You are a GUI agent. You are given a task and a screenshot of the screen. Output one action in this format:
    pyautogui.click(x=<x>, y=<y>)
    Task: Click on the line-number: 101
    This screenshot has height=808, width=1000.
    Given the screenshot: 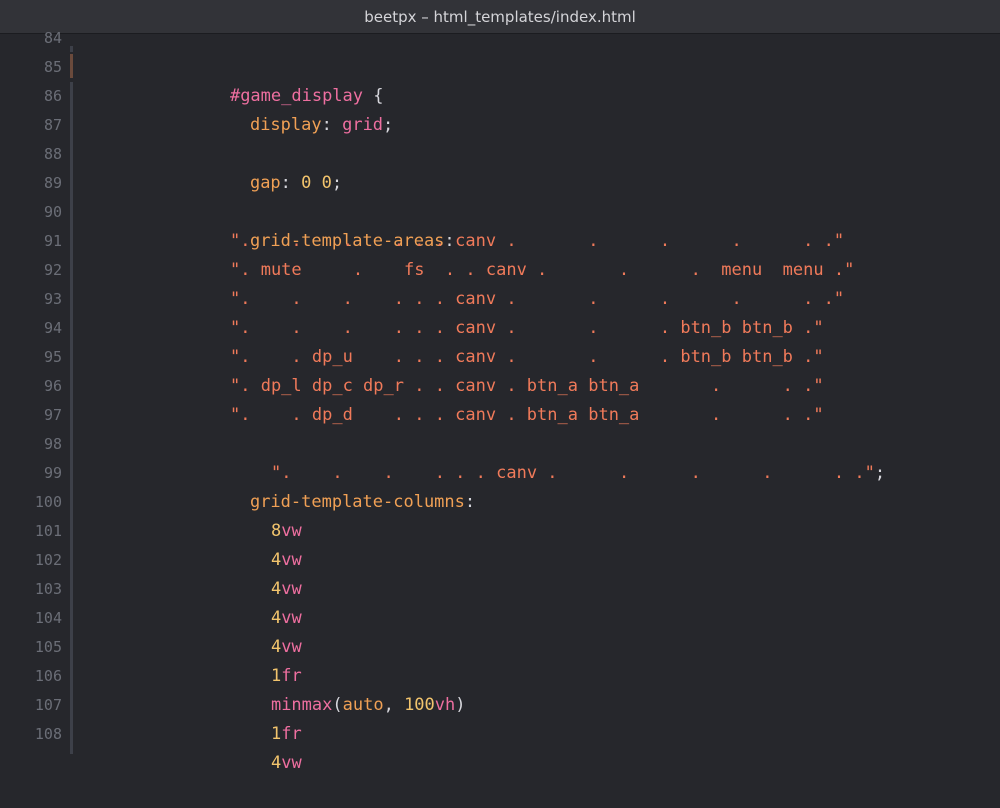 What is the action you would take?
    pyautogui.click(x=48, y=531)
    